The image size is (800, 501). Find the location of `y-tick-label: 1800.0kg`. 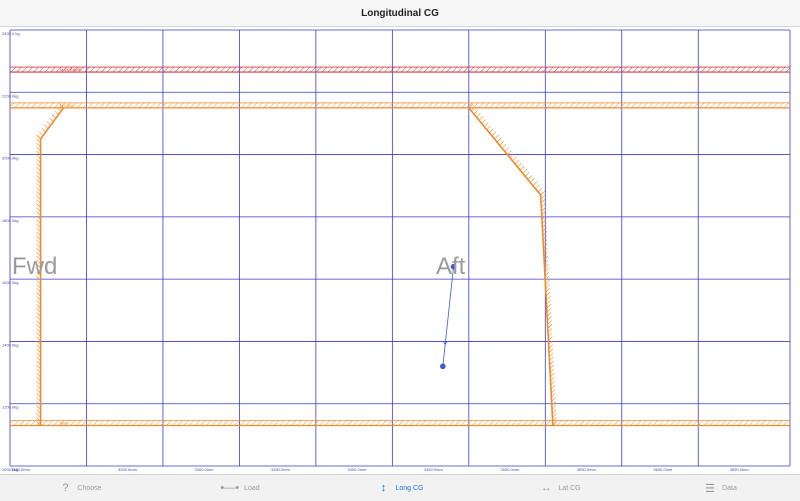

y-tick-label: 1800.0kg is located at coordinates (10, 220).